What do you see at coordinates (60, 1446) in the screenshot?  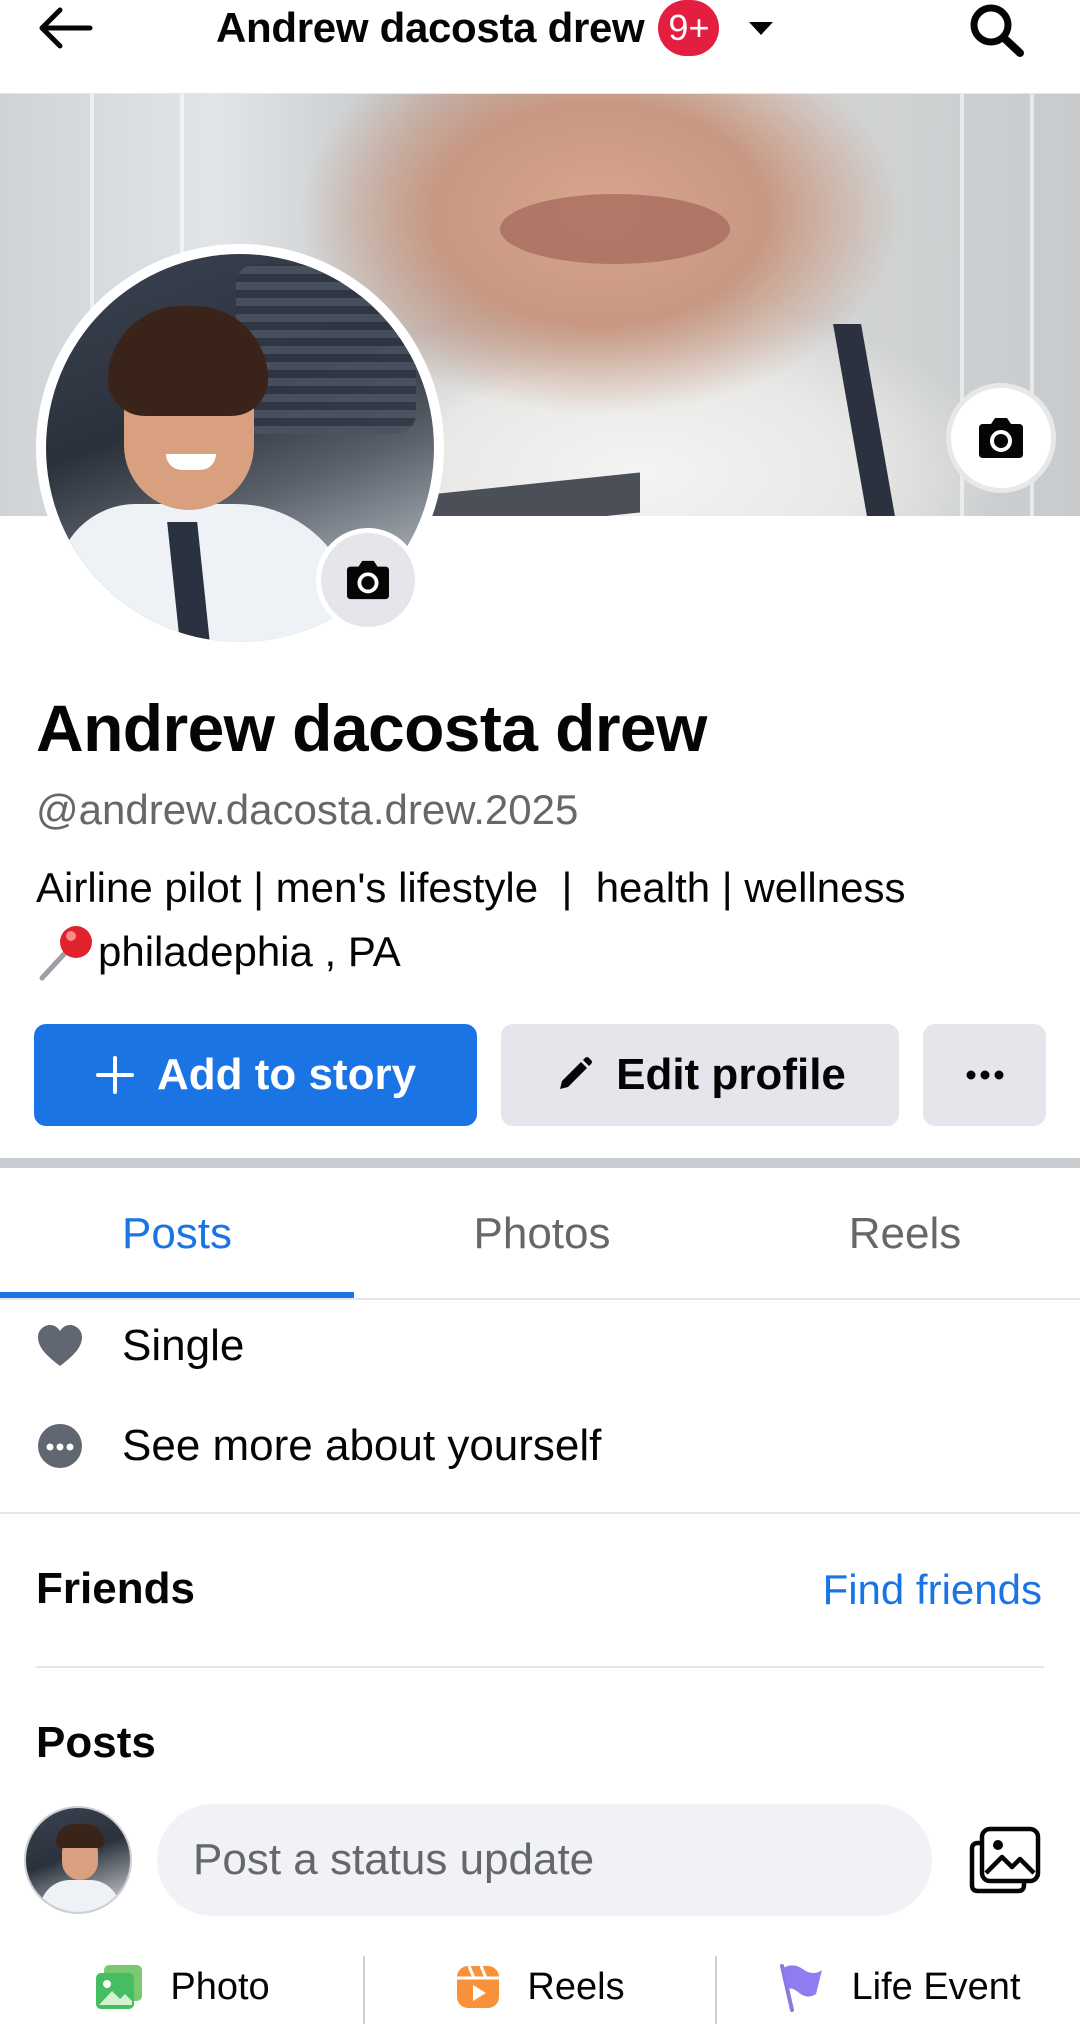 I see `more-circle-icon` at bounding box center [60, 1446].